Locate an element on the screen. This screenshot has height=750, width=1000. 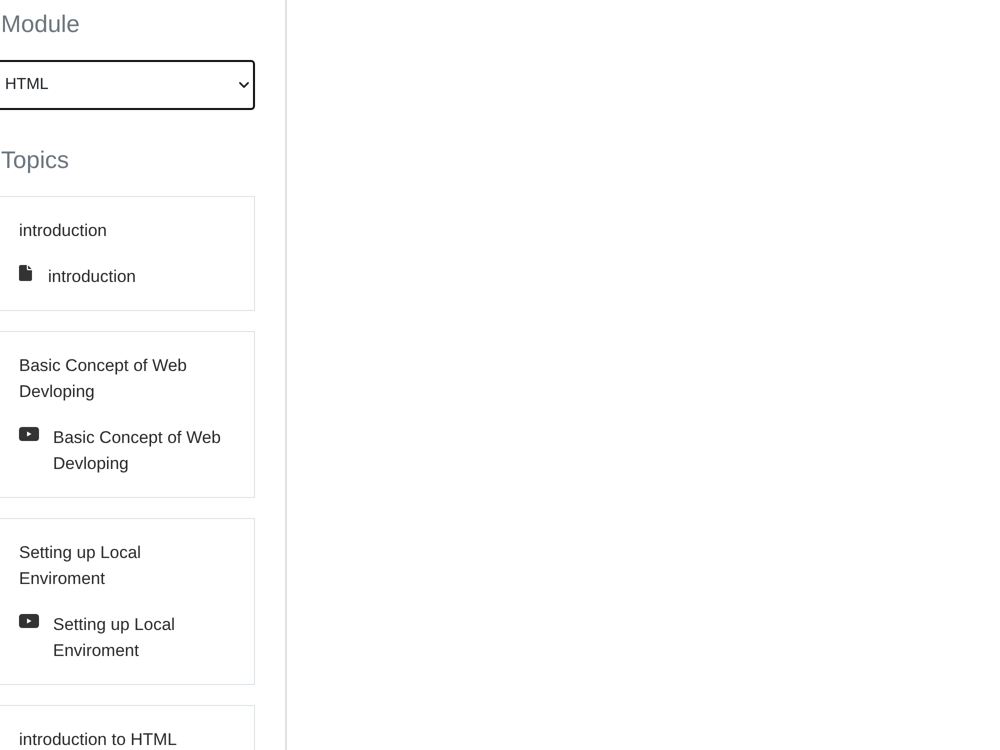
lesson-link: Basic Concept of Web Devloping is located at coordinates (143, 451).